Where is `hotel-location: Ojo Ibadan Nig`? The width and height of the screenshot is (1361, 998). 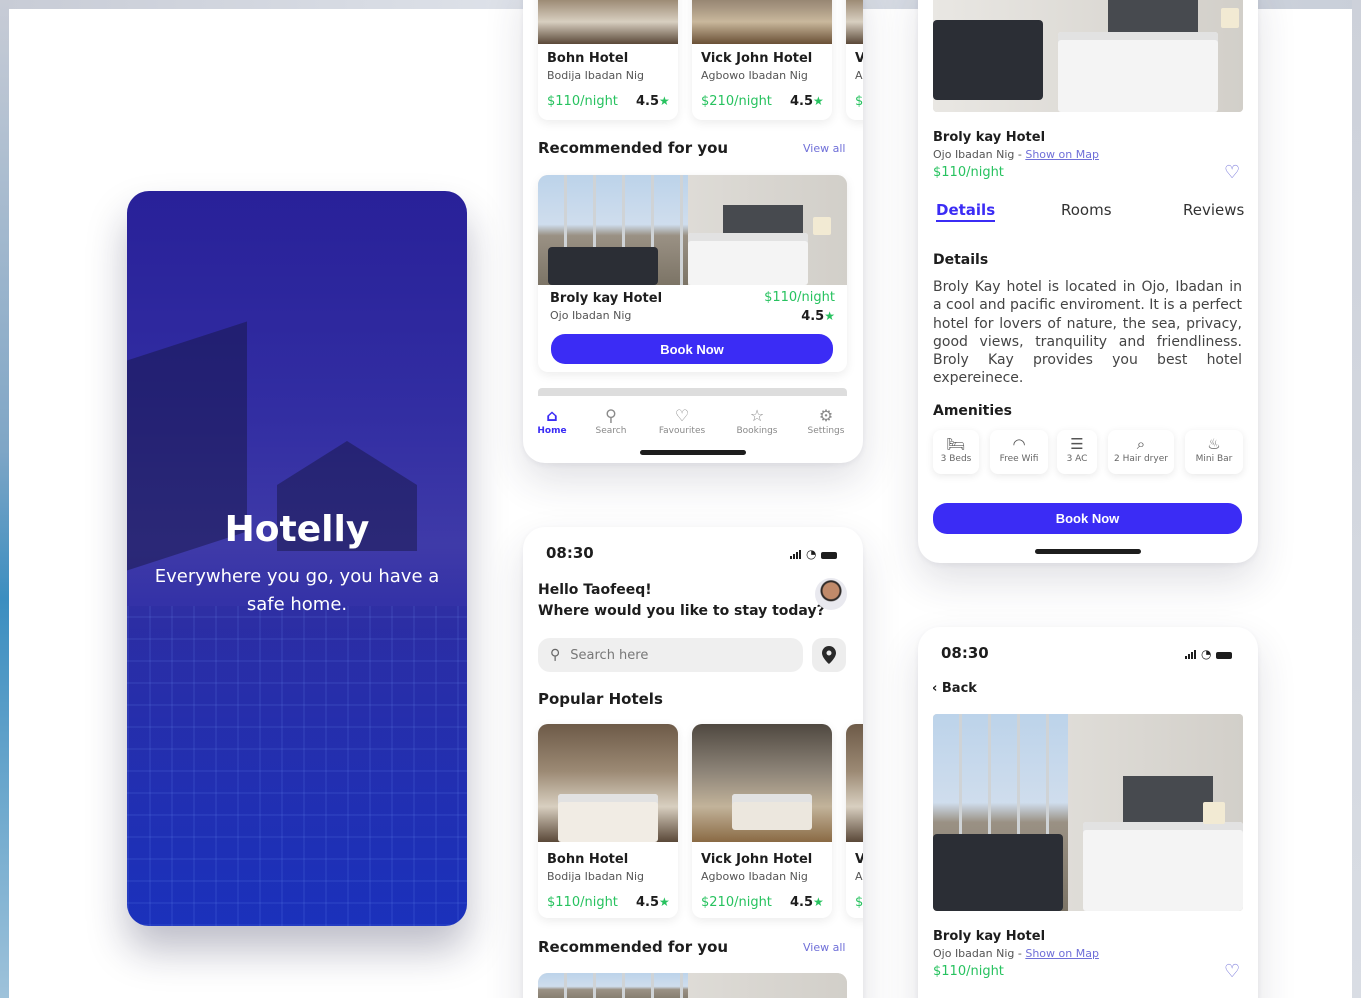
hotel-location: Ojo Ibadan Nig is located at coordinates (591, 315).